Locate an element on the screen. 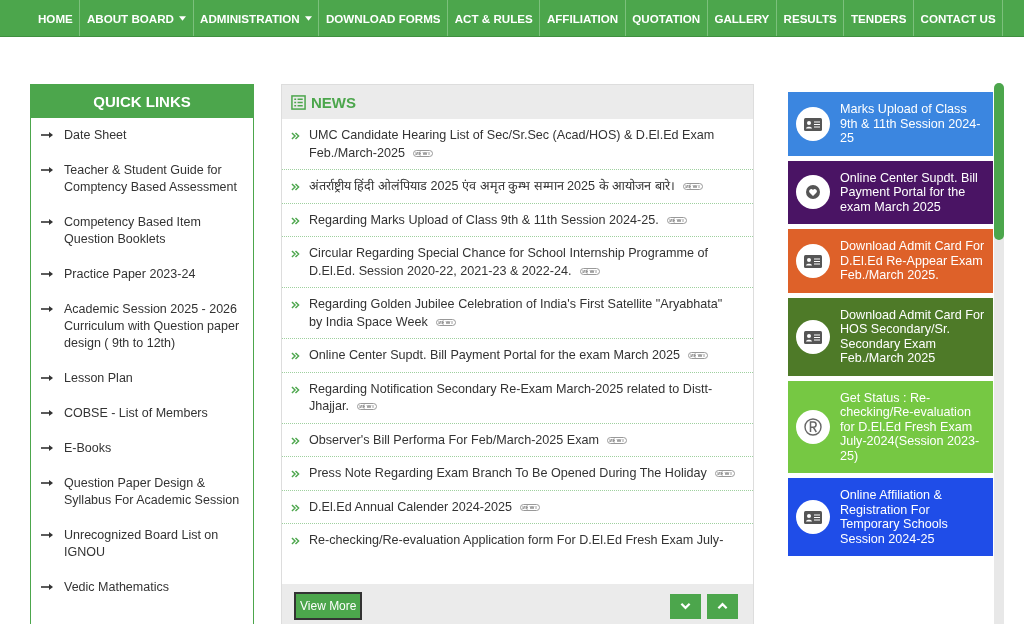 The height and width of the screenshot is (624, 1024). scroll-up-button is located at coordinates (722, 606).